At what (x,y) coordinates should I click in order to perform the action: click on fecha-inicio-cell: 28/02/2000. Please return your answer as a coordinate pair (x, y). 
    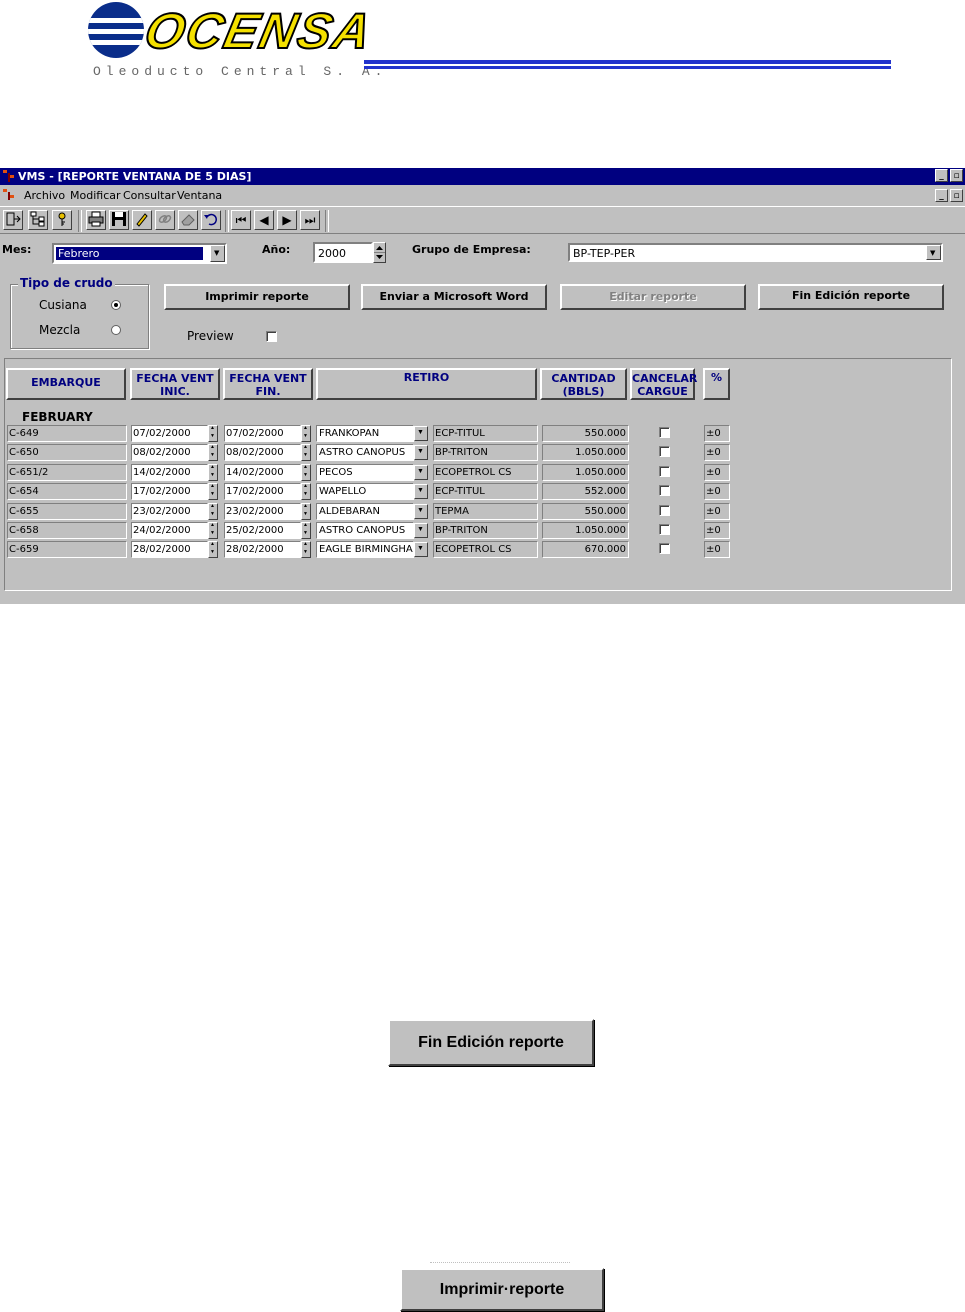
    Looking at the image, I should click on (169, 549).